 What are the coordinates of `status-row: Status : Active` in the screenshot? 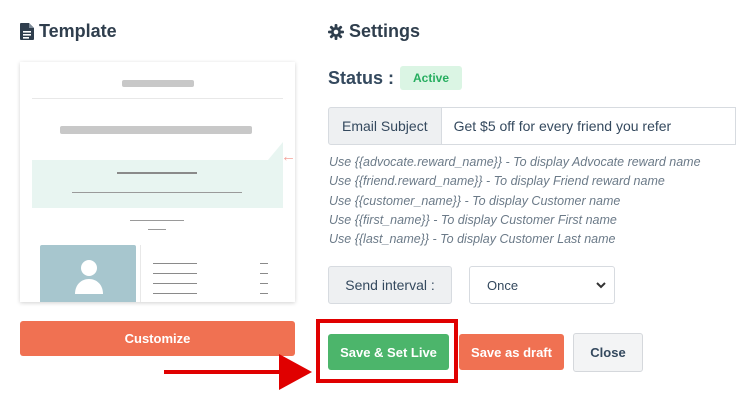 It's located at (395, 78).